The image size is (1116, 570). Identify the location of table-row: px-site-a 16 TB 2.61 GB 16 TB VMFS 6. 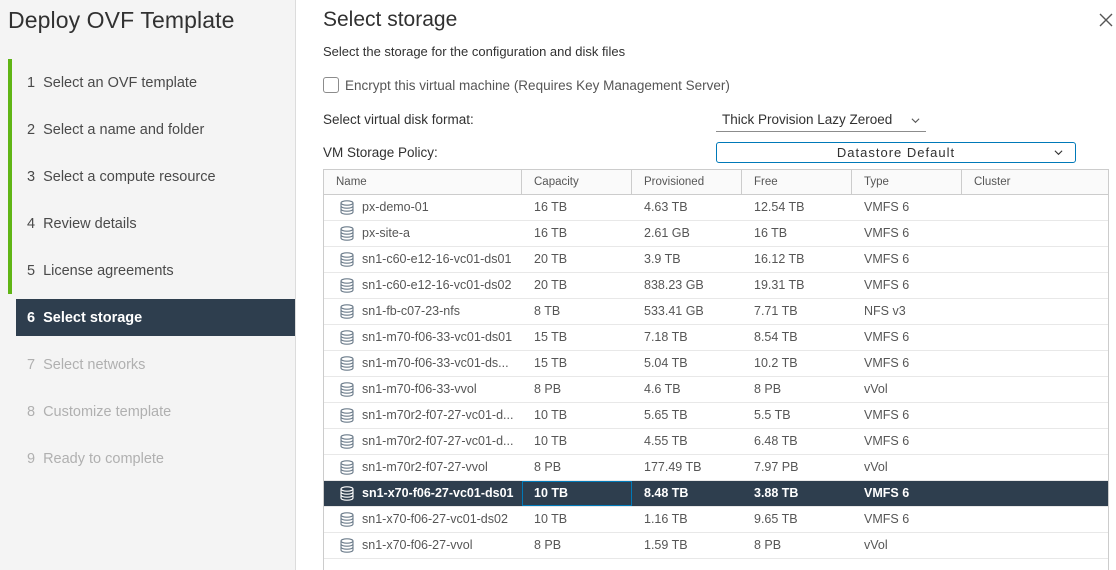
(716, 234).